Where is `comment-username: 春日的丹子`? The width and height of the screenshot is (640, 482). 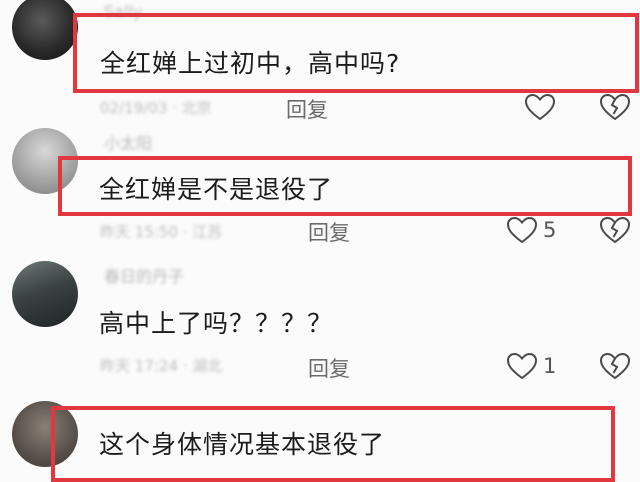
comment-username: 春日的丹子 is located at coordinates (144, 275).